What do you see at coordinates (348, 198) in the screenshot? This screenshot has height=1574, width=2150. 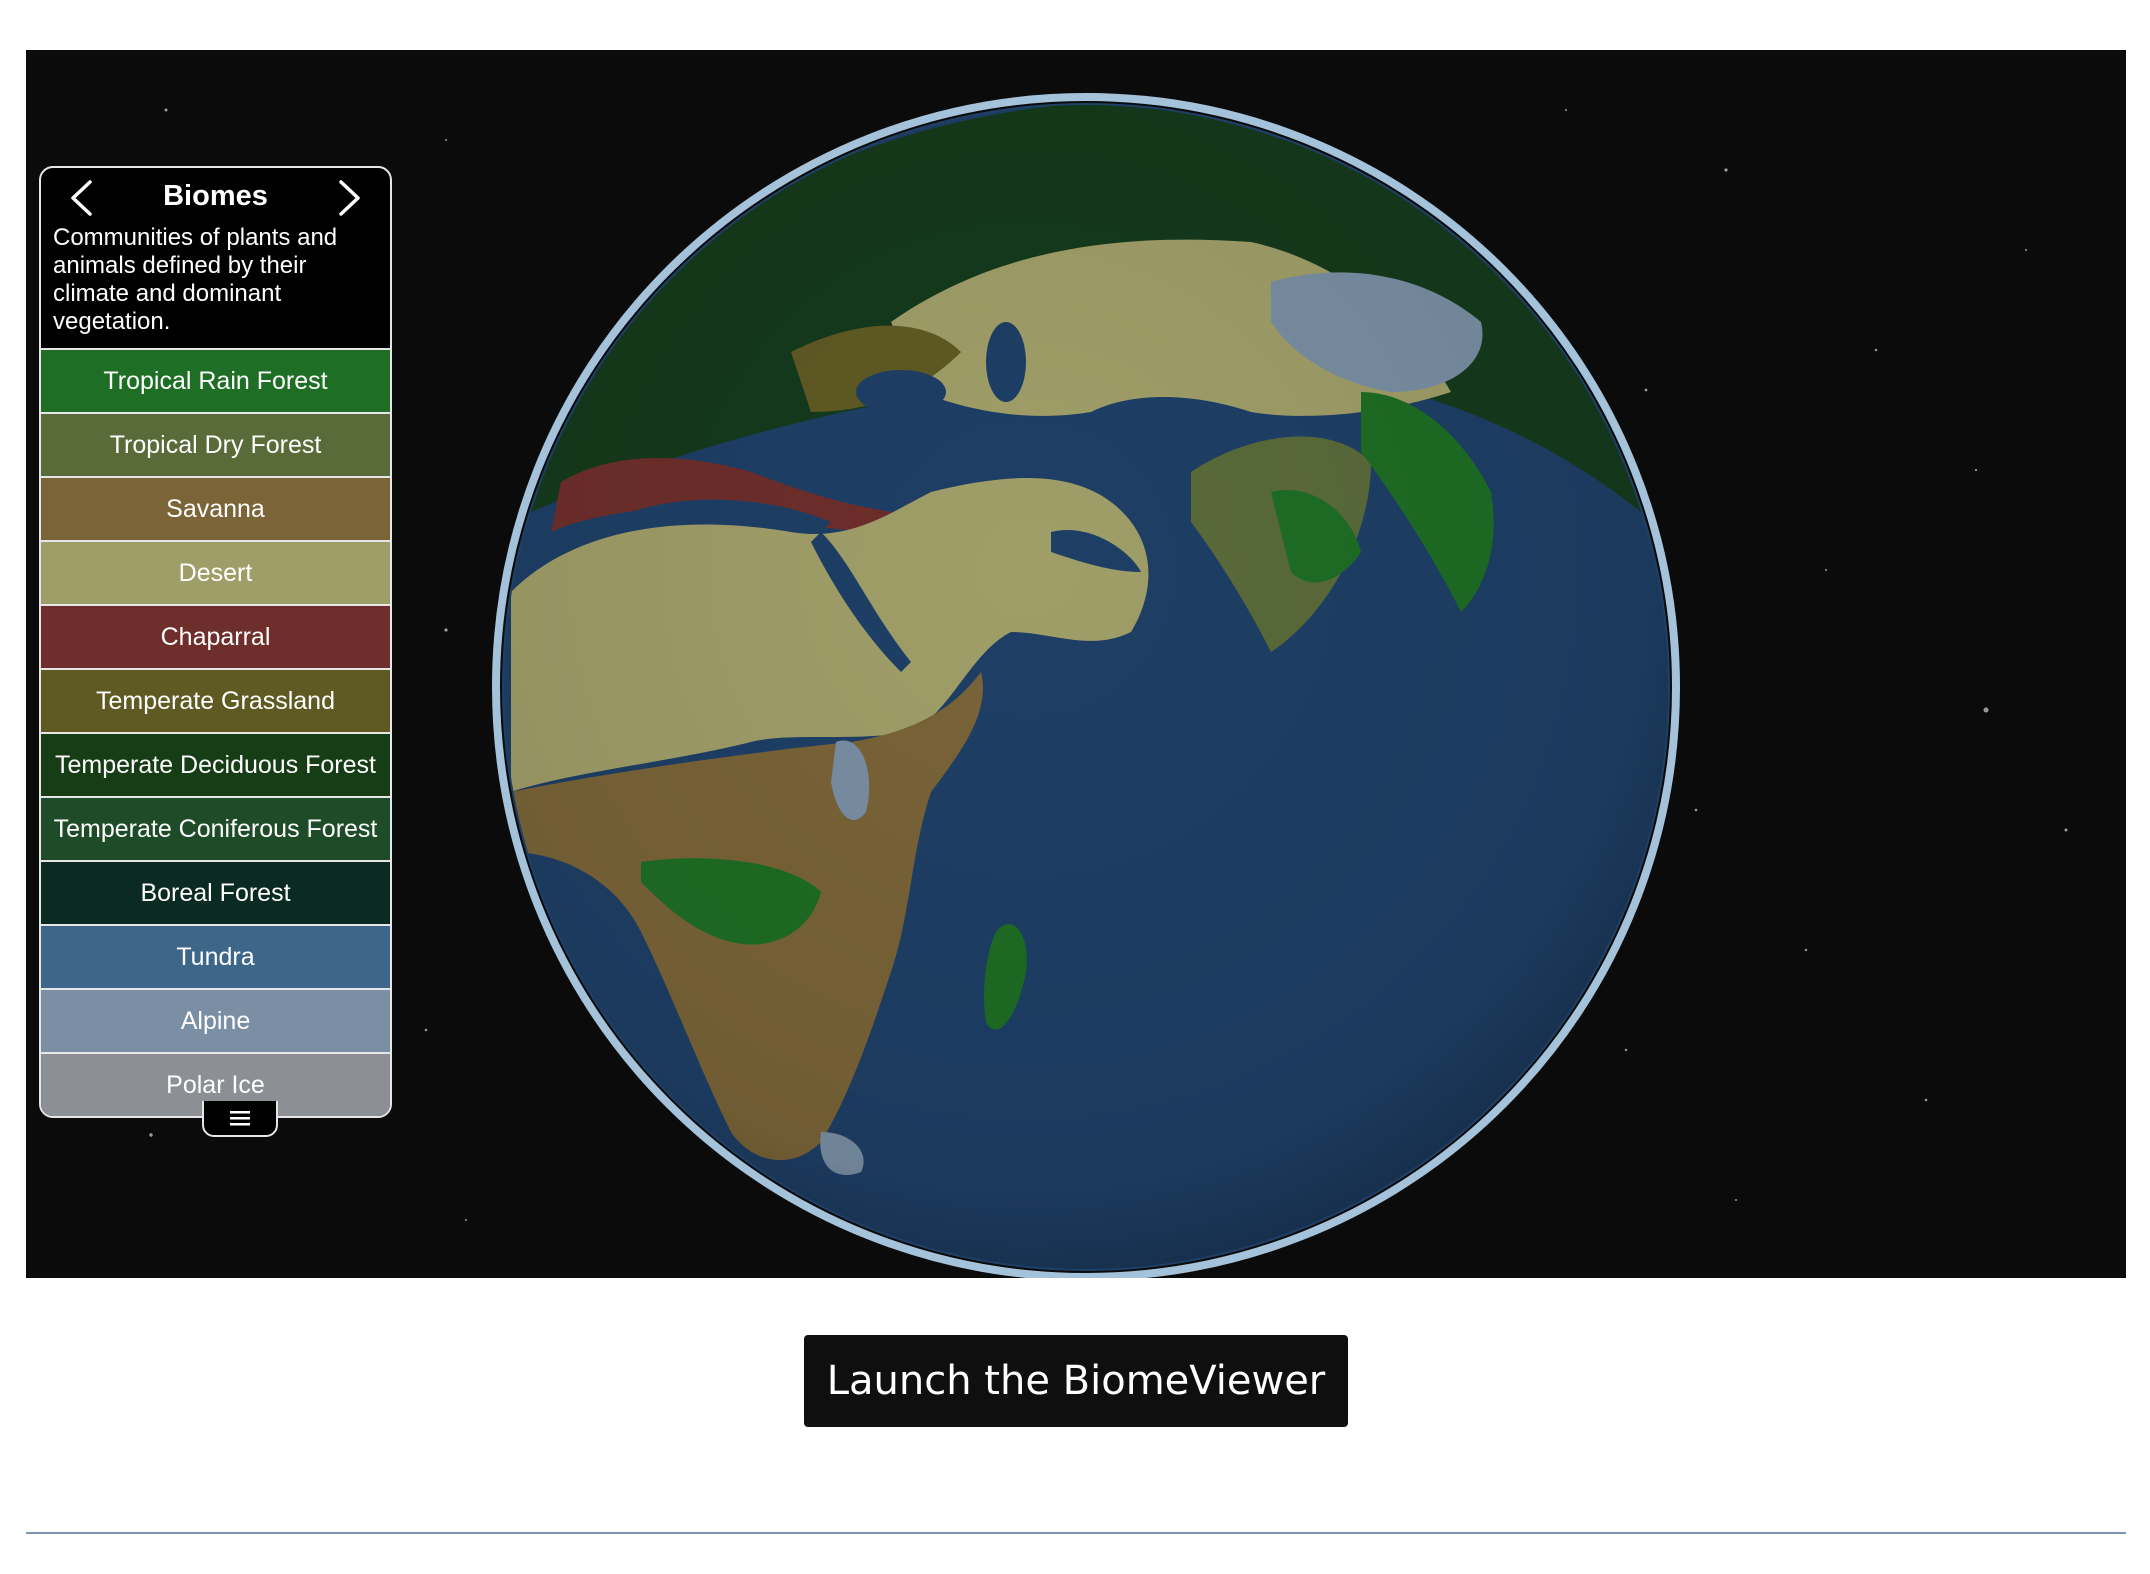 I see `chevron-right-icon` at bounding box center [348, 198].